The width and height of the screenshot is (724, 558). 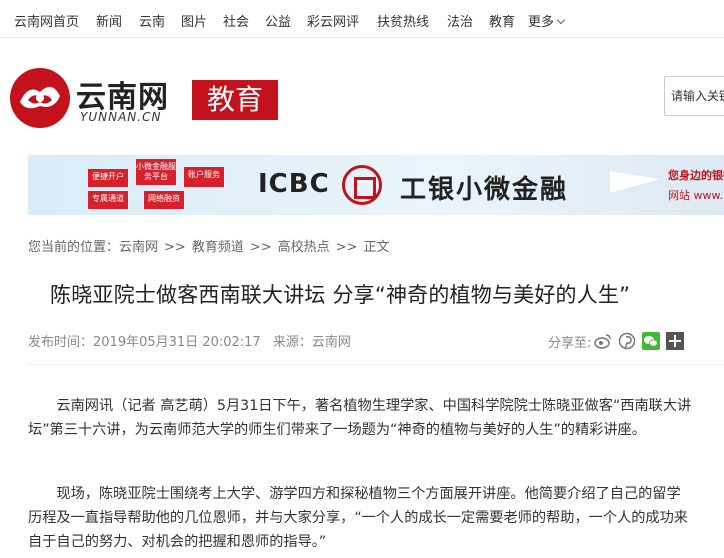 What do you see at coordinates (108, 200) in the screenshot?
I see `banner-block-exclusive-channel: 专属通道` at bounding box center [108, 200].